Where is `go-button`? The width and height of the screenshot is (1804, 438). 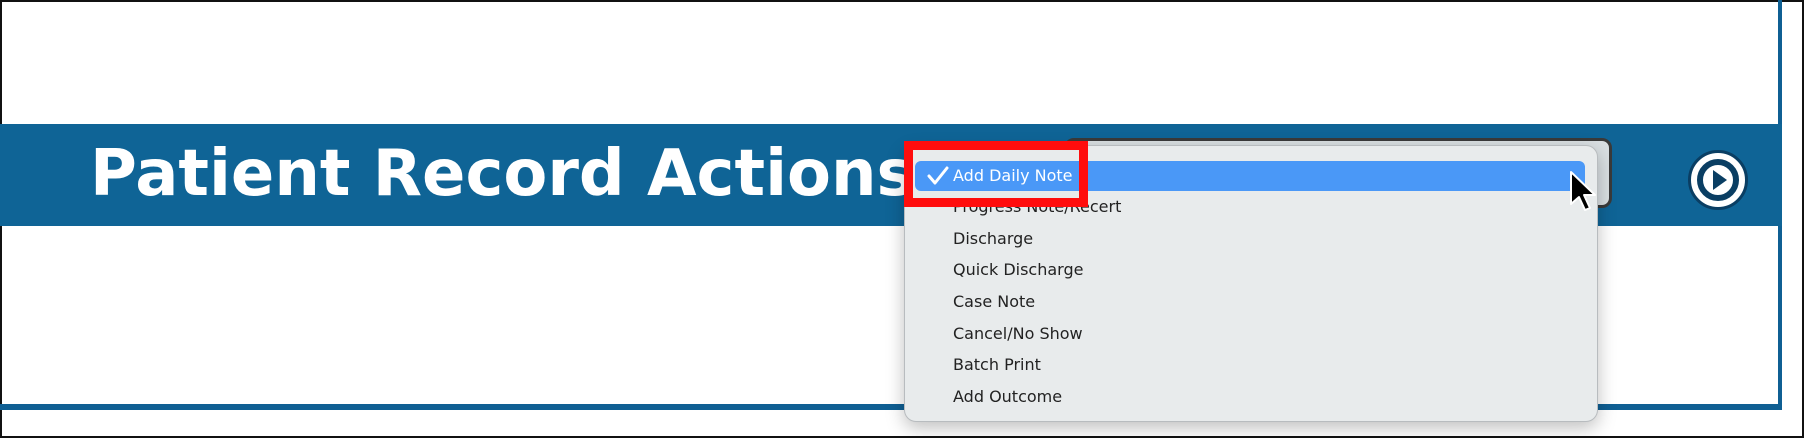
go-button is located at coordinates (1718, 180).